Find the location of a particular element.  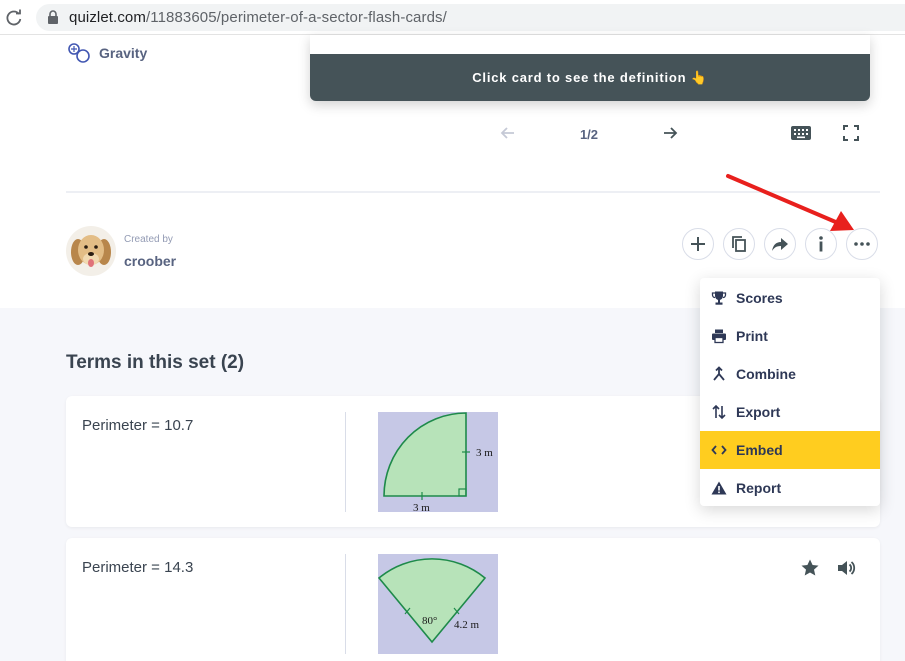

avatar is located at coordinates (91, 251).